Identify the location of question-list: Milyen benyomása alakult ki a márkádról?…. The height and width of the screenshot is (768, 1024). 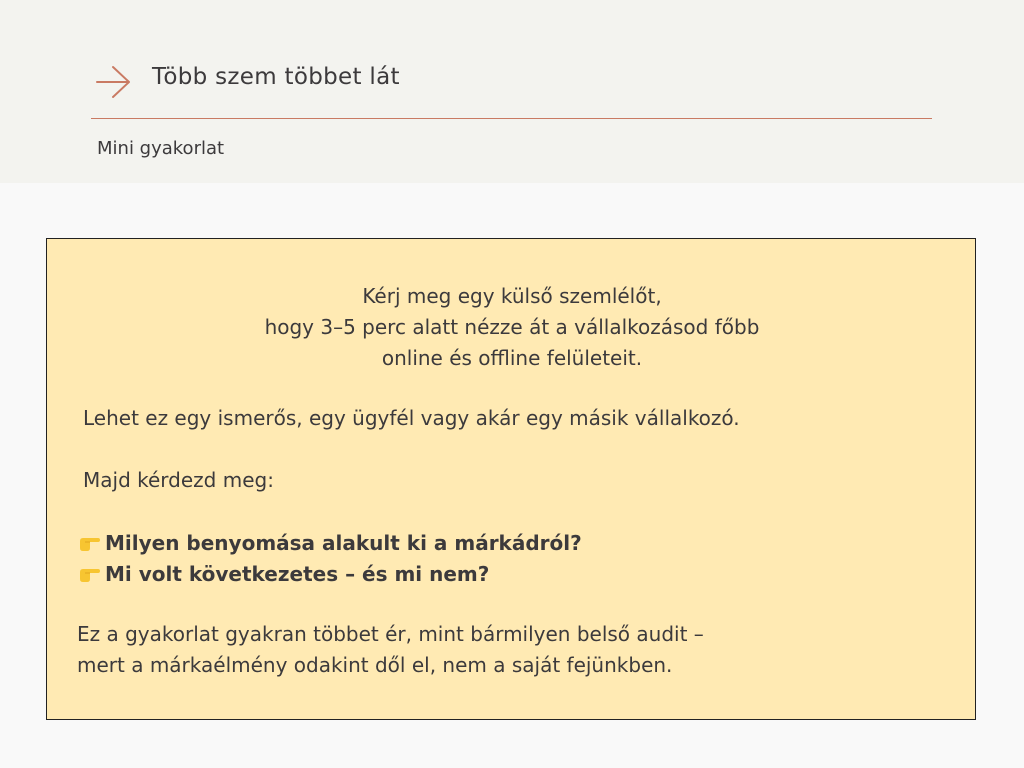
(329, 558).